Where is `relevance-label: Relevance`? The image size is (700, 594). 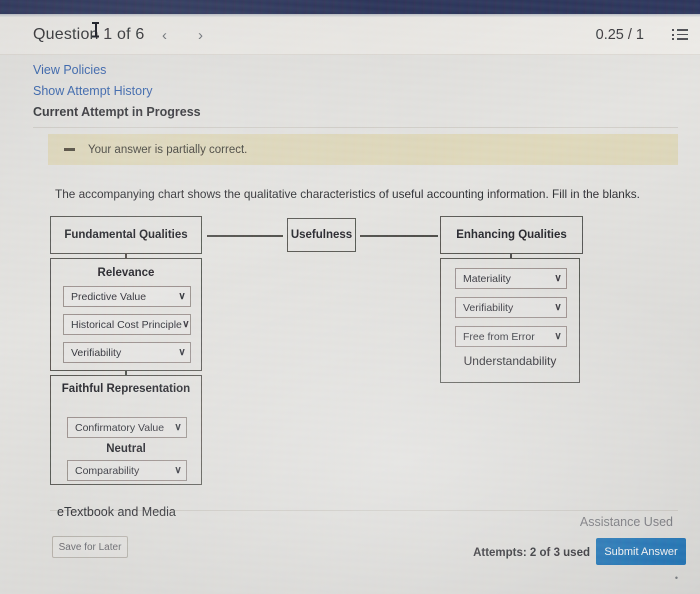
relevance-label: Relevance is located at coordinates (126, 273).